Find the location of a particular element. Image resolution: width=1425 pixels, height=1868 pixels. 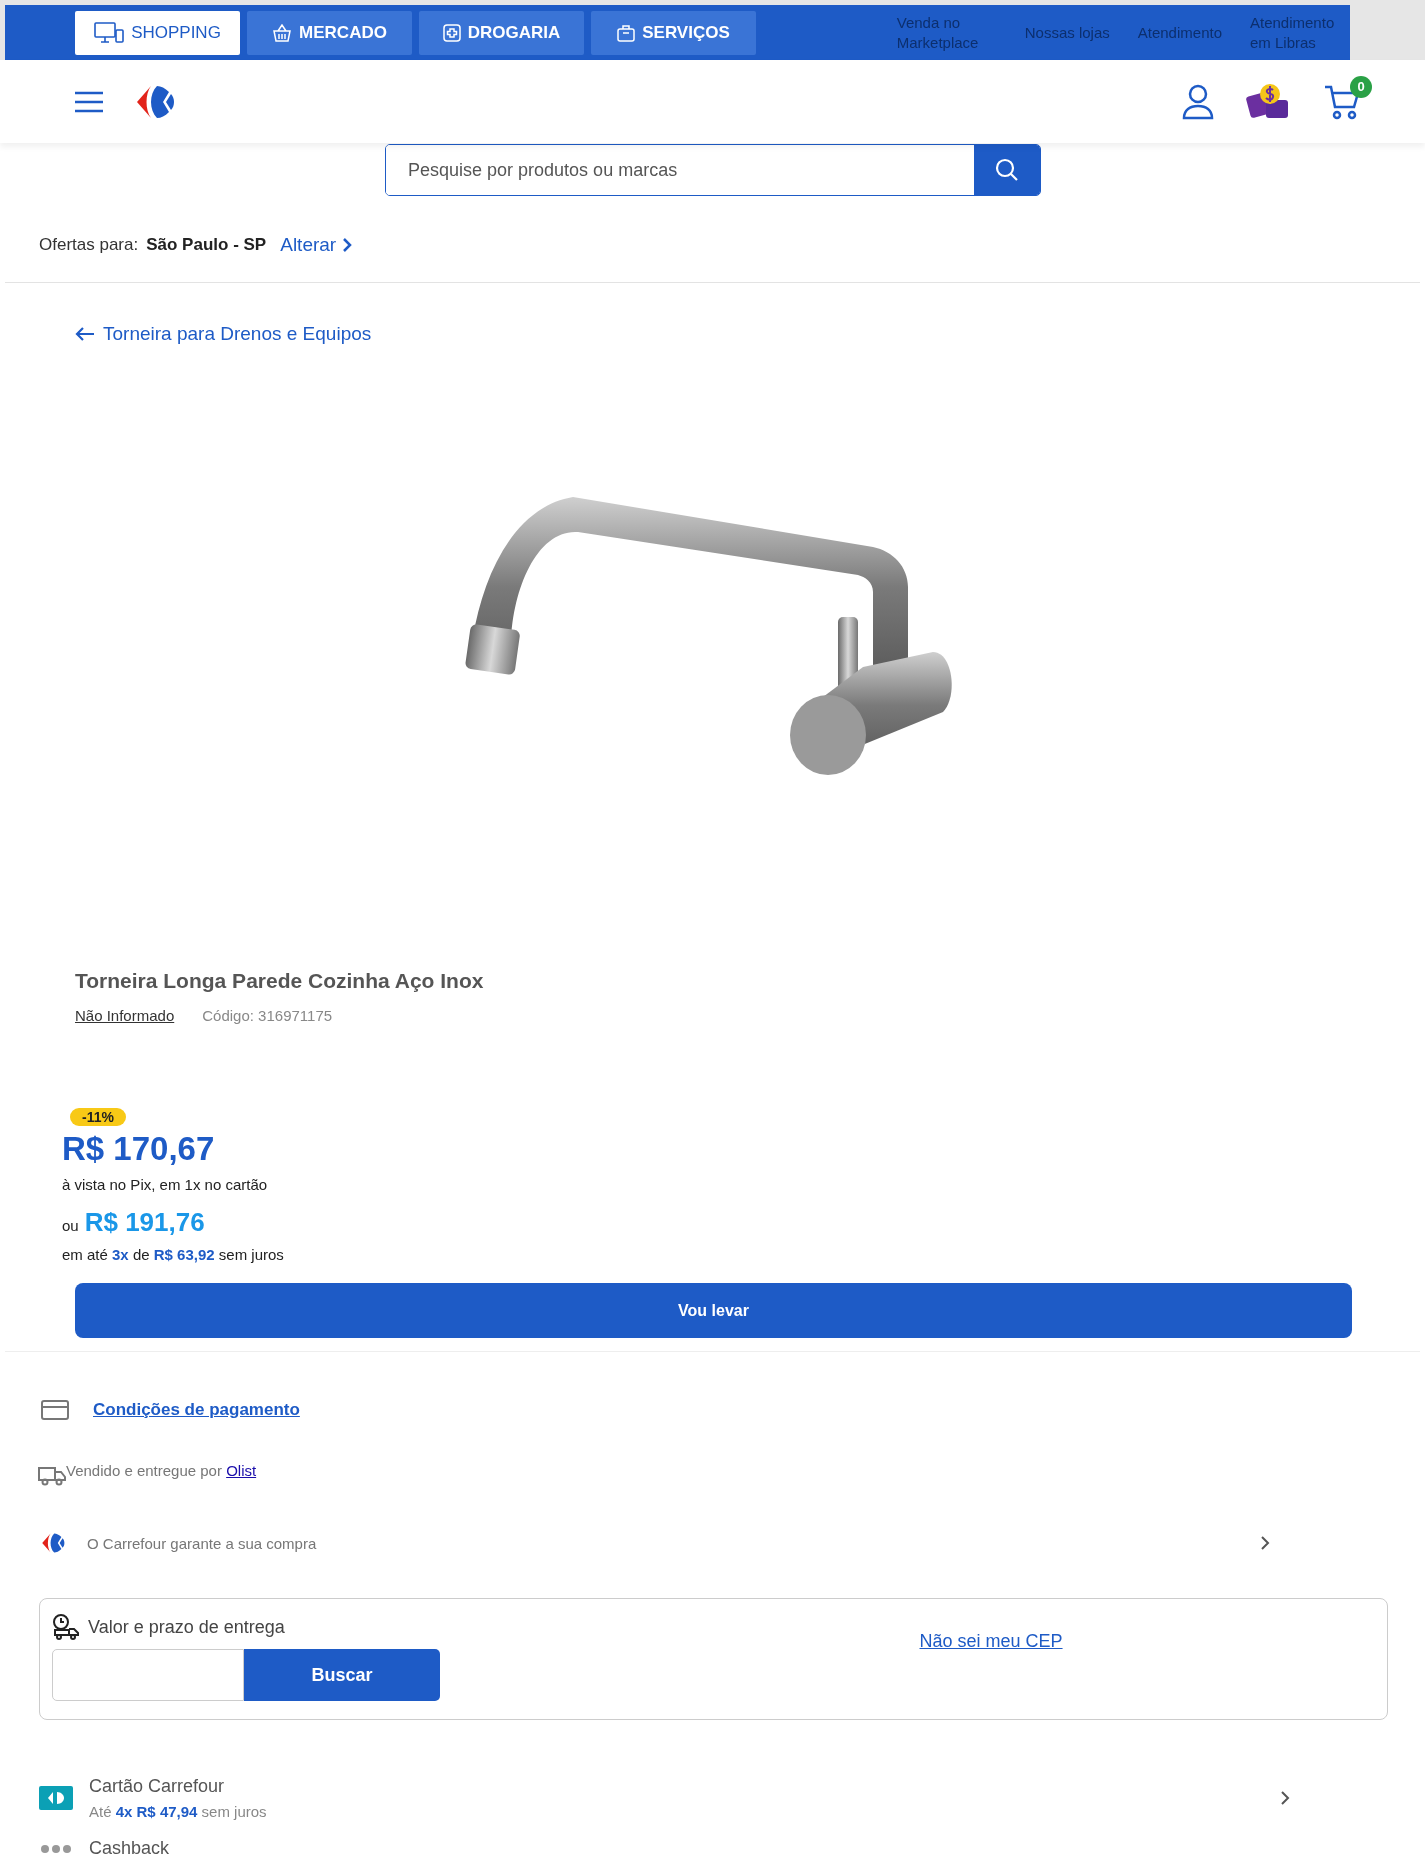

pix-price: R$ 170,67 is located at coordinates (139, 1149).